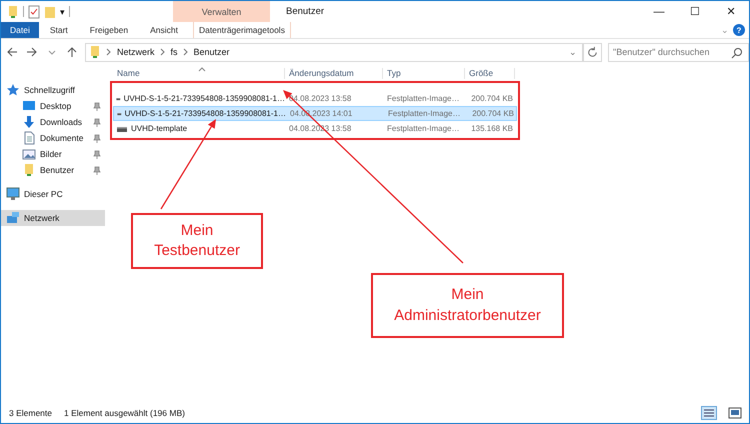 This screenshot has height=424, width=750. I want to click on ribbon-tab: Start, so click(58, 30).